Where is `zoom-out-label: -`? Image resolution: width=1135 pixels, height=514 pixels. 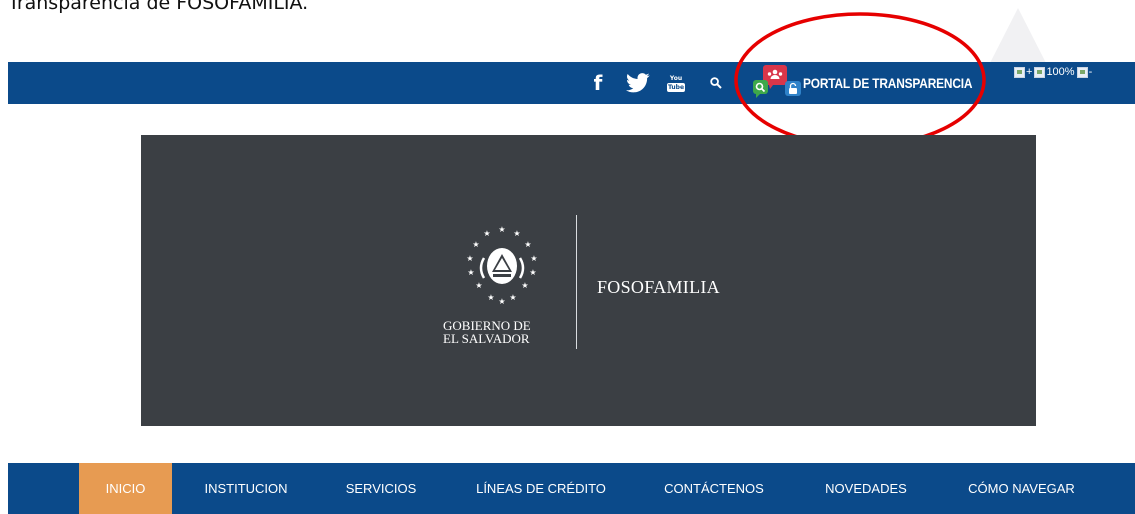 zoom-out-label: - is located at coordinates (1090, 72).